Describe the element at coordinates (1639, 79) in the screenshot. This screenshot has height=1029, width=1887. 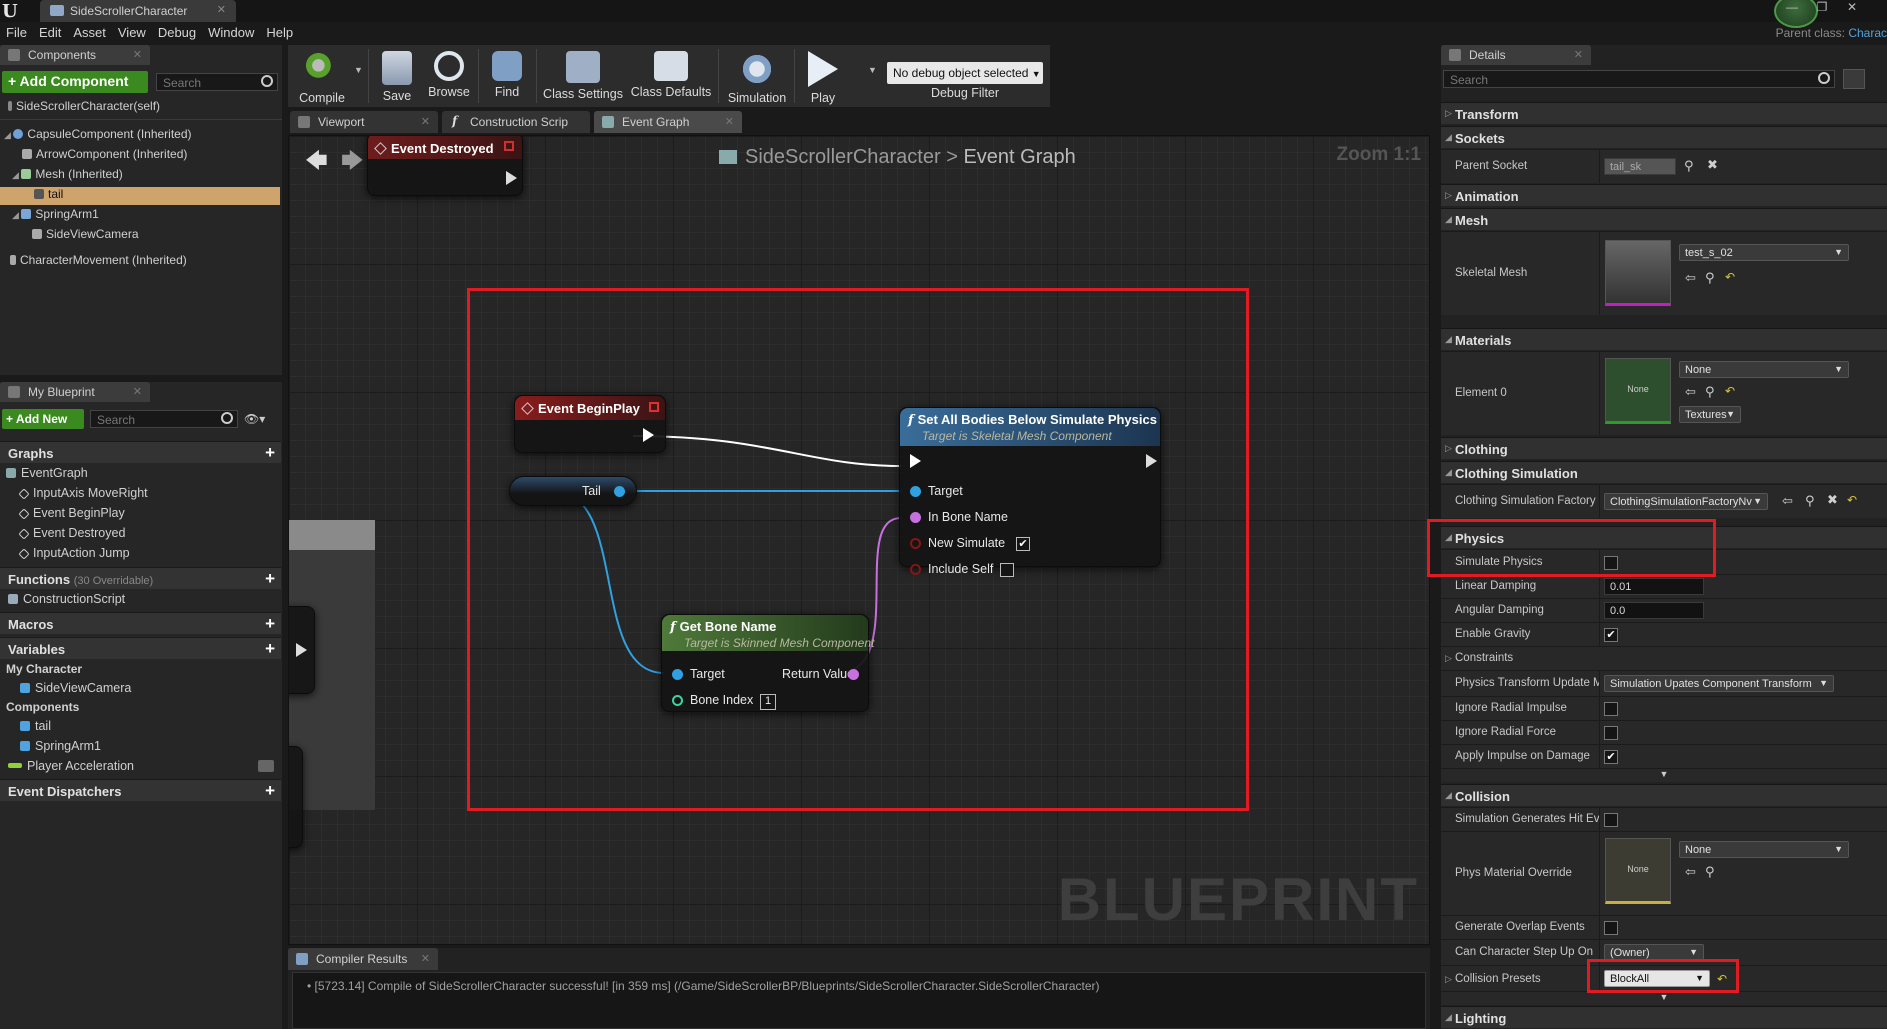
I see `details-search-input: Search` at that location.